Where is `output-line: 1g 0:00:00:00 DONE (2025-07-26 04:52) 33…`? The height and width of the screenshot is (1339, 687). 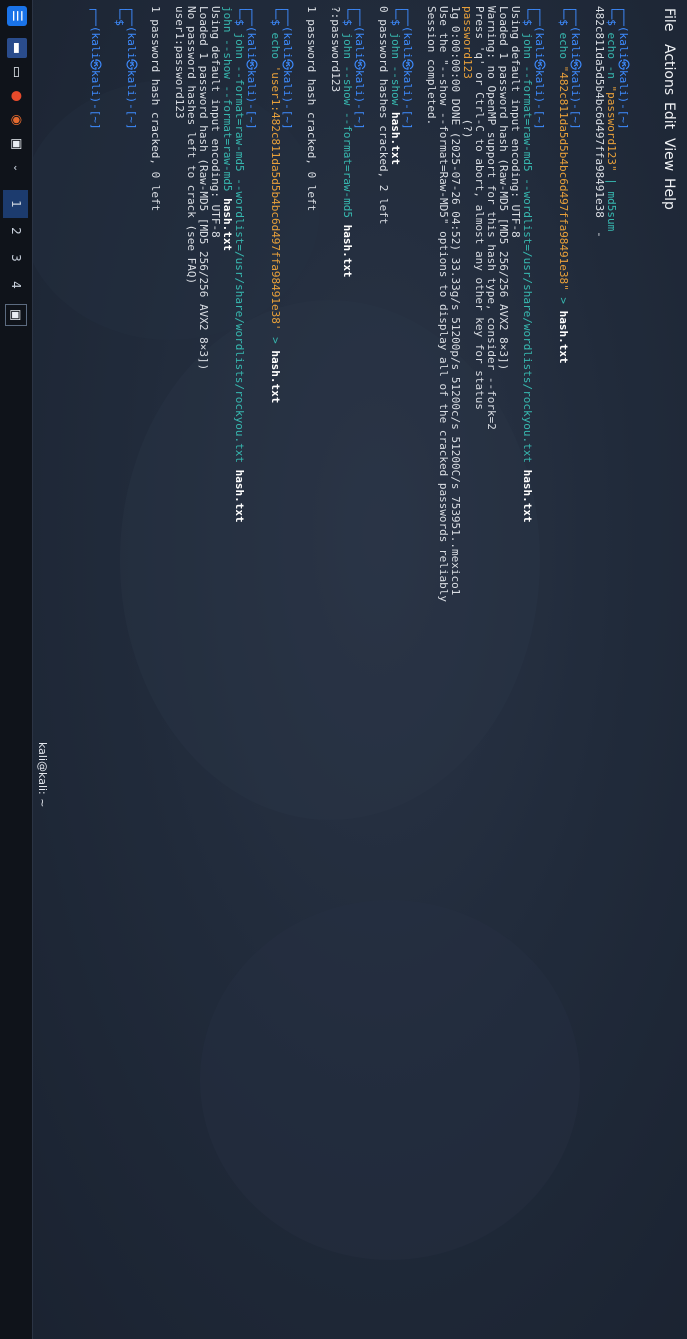
output-line: 1g 0:00:00:00 DONE (2025-07-26 04:52) 33… is located at coordinates (455, 301).